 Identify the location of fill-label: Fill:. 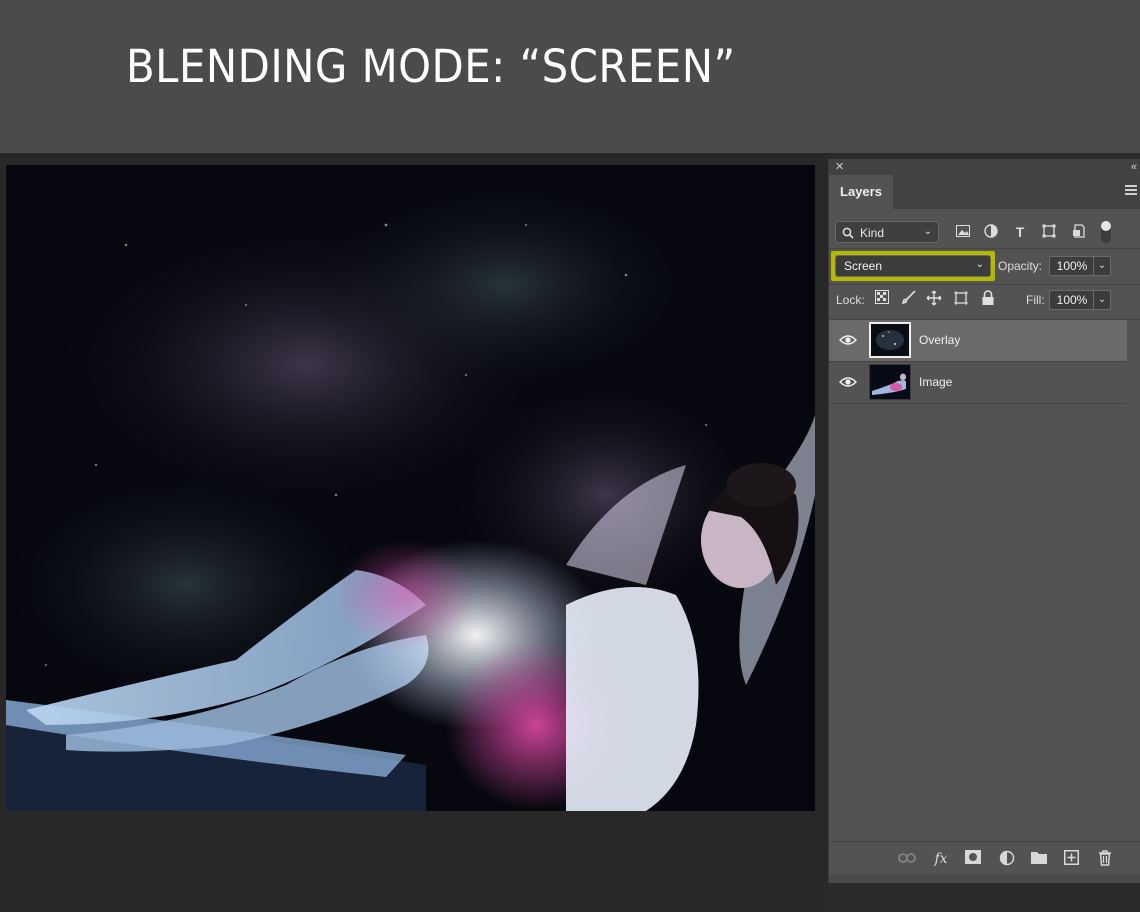
(1035, 300).